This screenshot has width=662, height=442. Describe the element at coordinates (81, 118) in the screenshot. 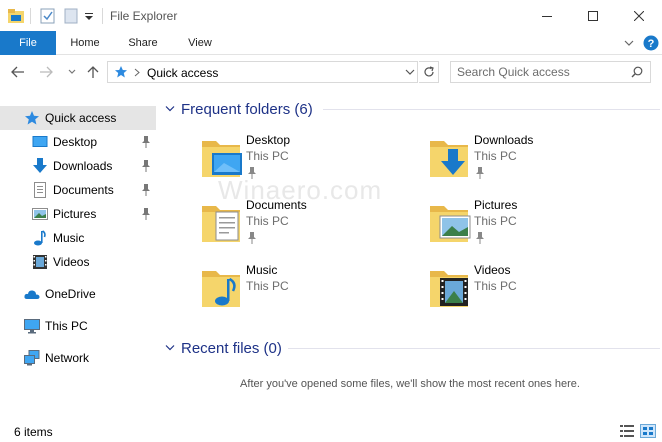

I see `nav-item-label: Quick access` at that location.